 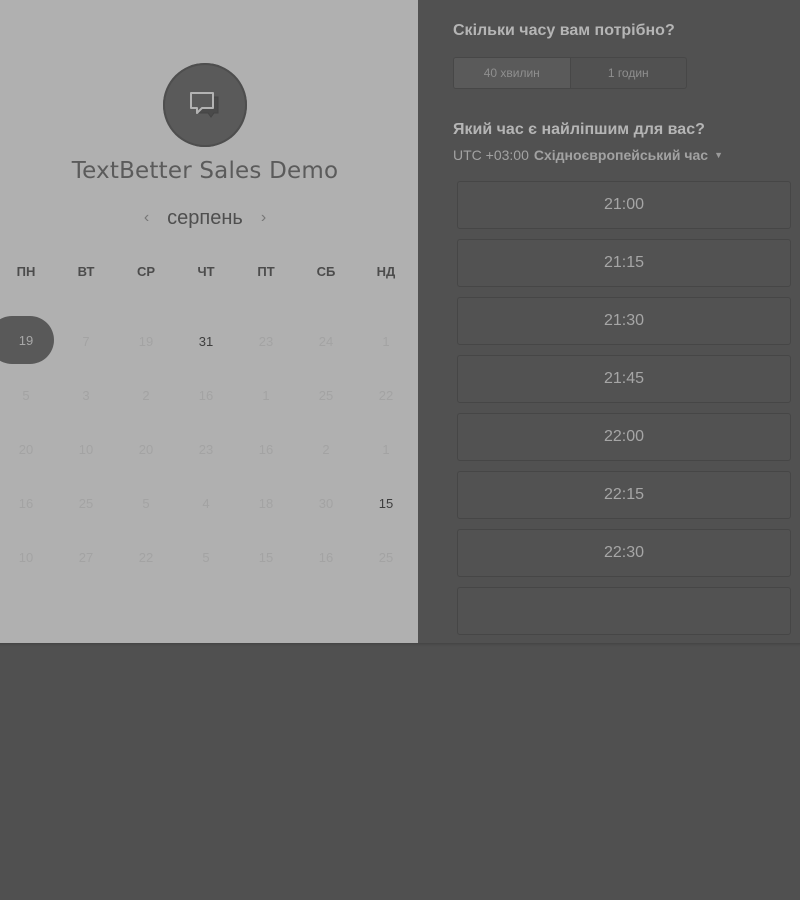 What do you see at coordinates (146, 218) in the screenshot?
I see `chevron-left-icon: ‹` at bounding box center [146, 218].